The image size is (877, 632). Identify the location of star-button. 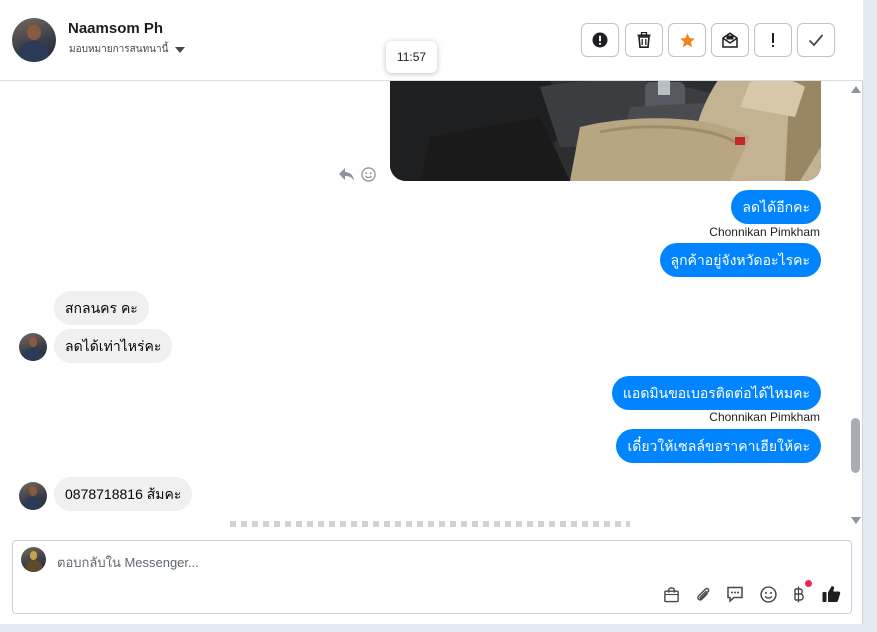
(687, 40).